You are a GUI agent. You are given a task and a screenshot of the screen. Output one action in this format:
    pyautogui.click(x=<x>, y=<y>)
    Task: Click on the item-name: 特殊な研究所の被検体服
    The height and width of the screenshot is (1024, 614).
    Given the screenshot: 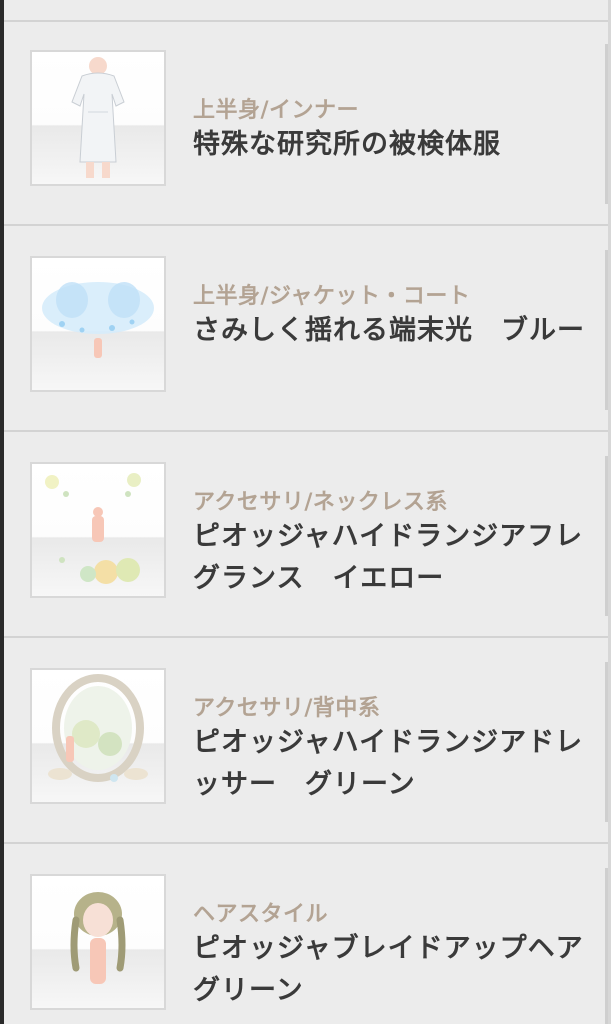 What is the action you would take?
    pyautogui.click(x=347, y=144)
    